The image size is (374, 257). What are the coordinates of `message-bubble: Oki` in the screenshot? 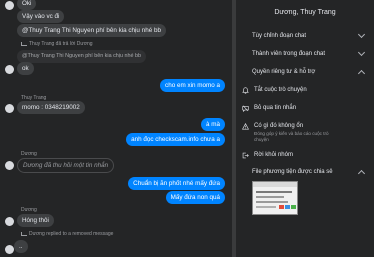 It's located at (27, 5).